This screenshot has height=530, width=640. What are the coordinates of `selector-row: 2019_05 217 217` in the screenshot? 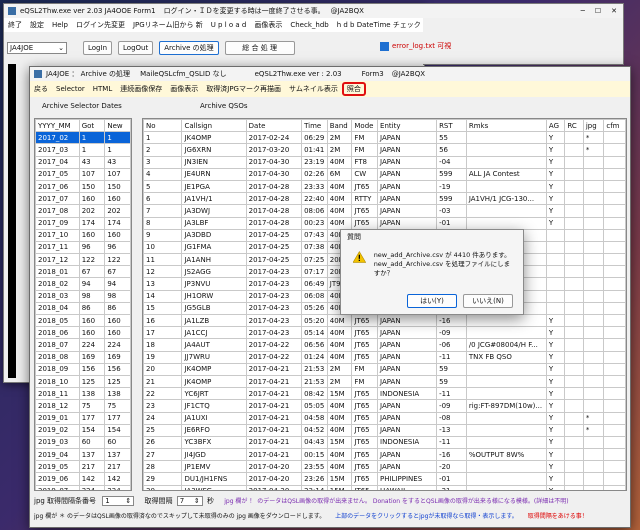 It's located at (83, 467).